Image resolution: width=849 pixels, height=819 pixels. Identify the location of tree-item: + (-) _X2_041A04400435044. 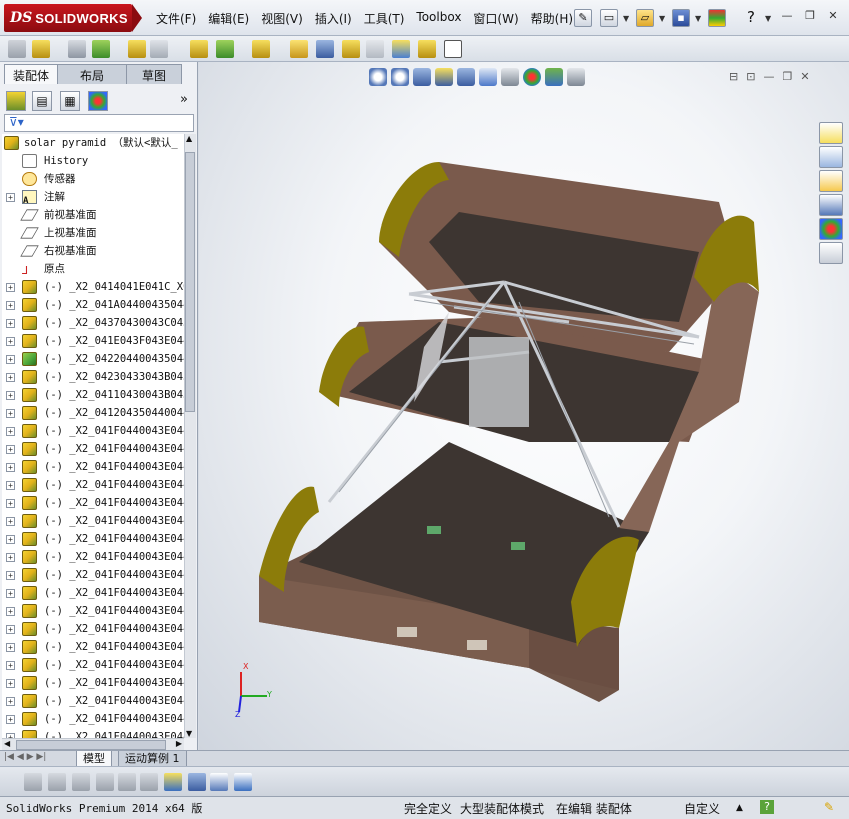
(93, 305).